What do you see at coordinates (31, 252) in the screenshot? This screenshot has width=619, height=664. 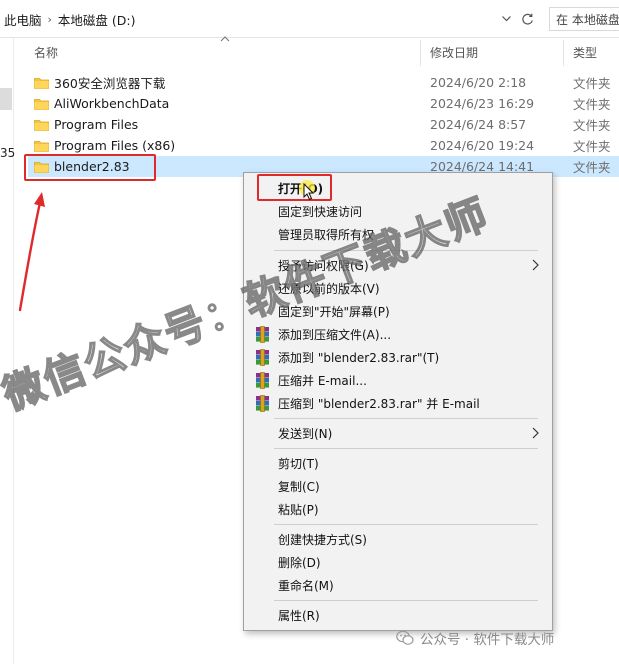 I see `annotation-arrow-icon` at bounding box center [31, 252].